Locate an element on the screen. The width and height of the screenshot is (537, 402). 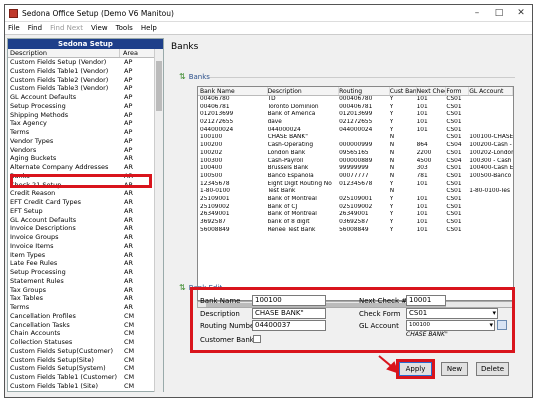
cell-description: Bank of CJ is located at coordinates (282, 206).